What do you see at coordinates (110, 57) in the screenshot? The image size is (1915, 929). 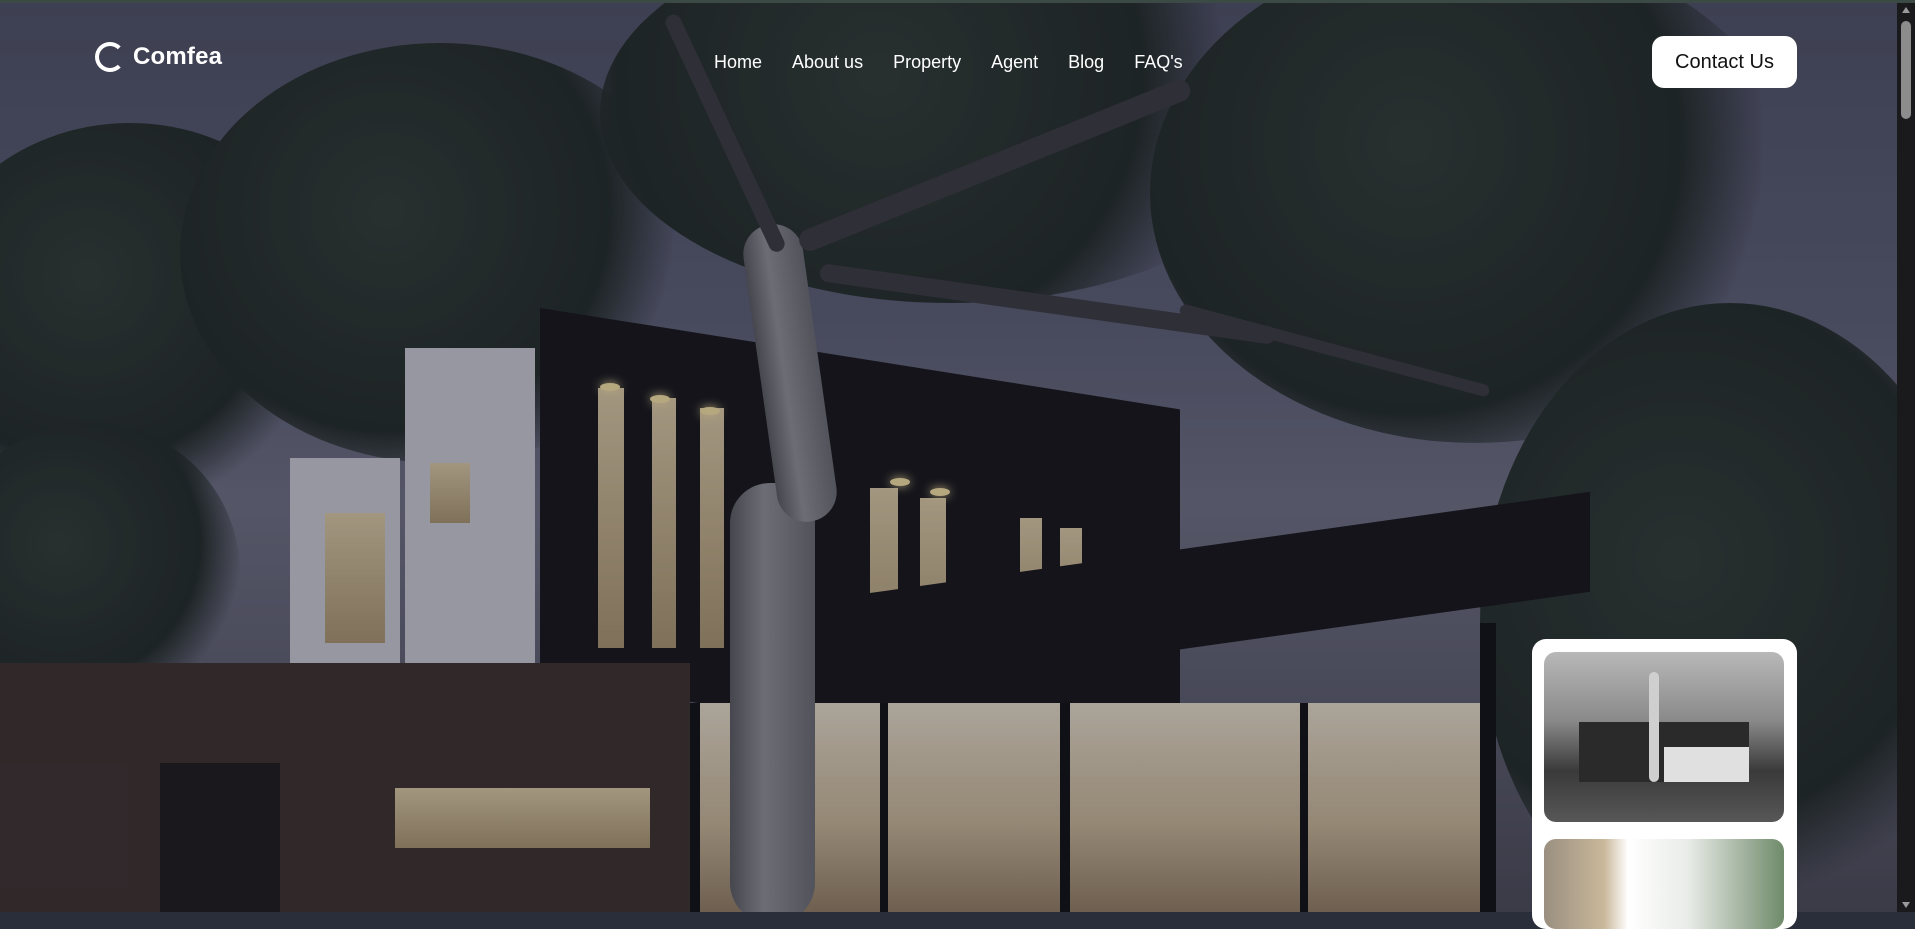 I see `comfea-ring-logo-icon` at bounding box center [110, 57].